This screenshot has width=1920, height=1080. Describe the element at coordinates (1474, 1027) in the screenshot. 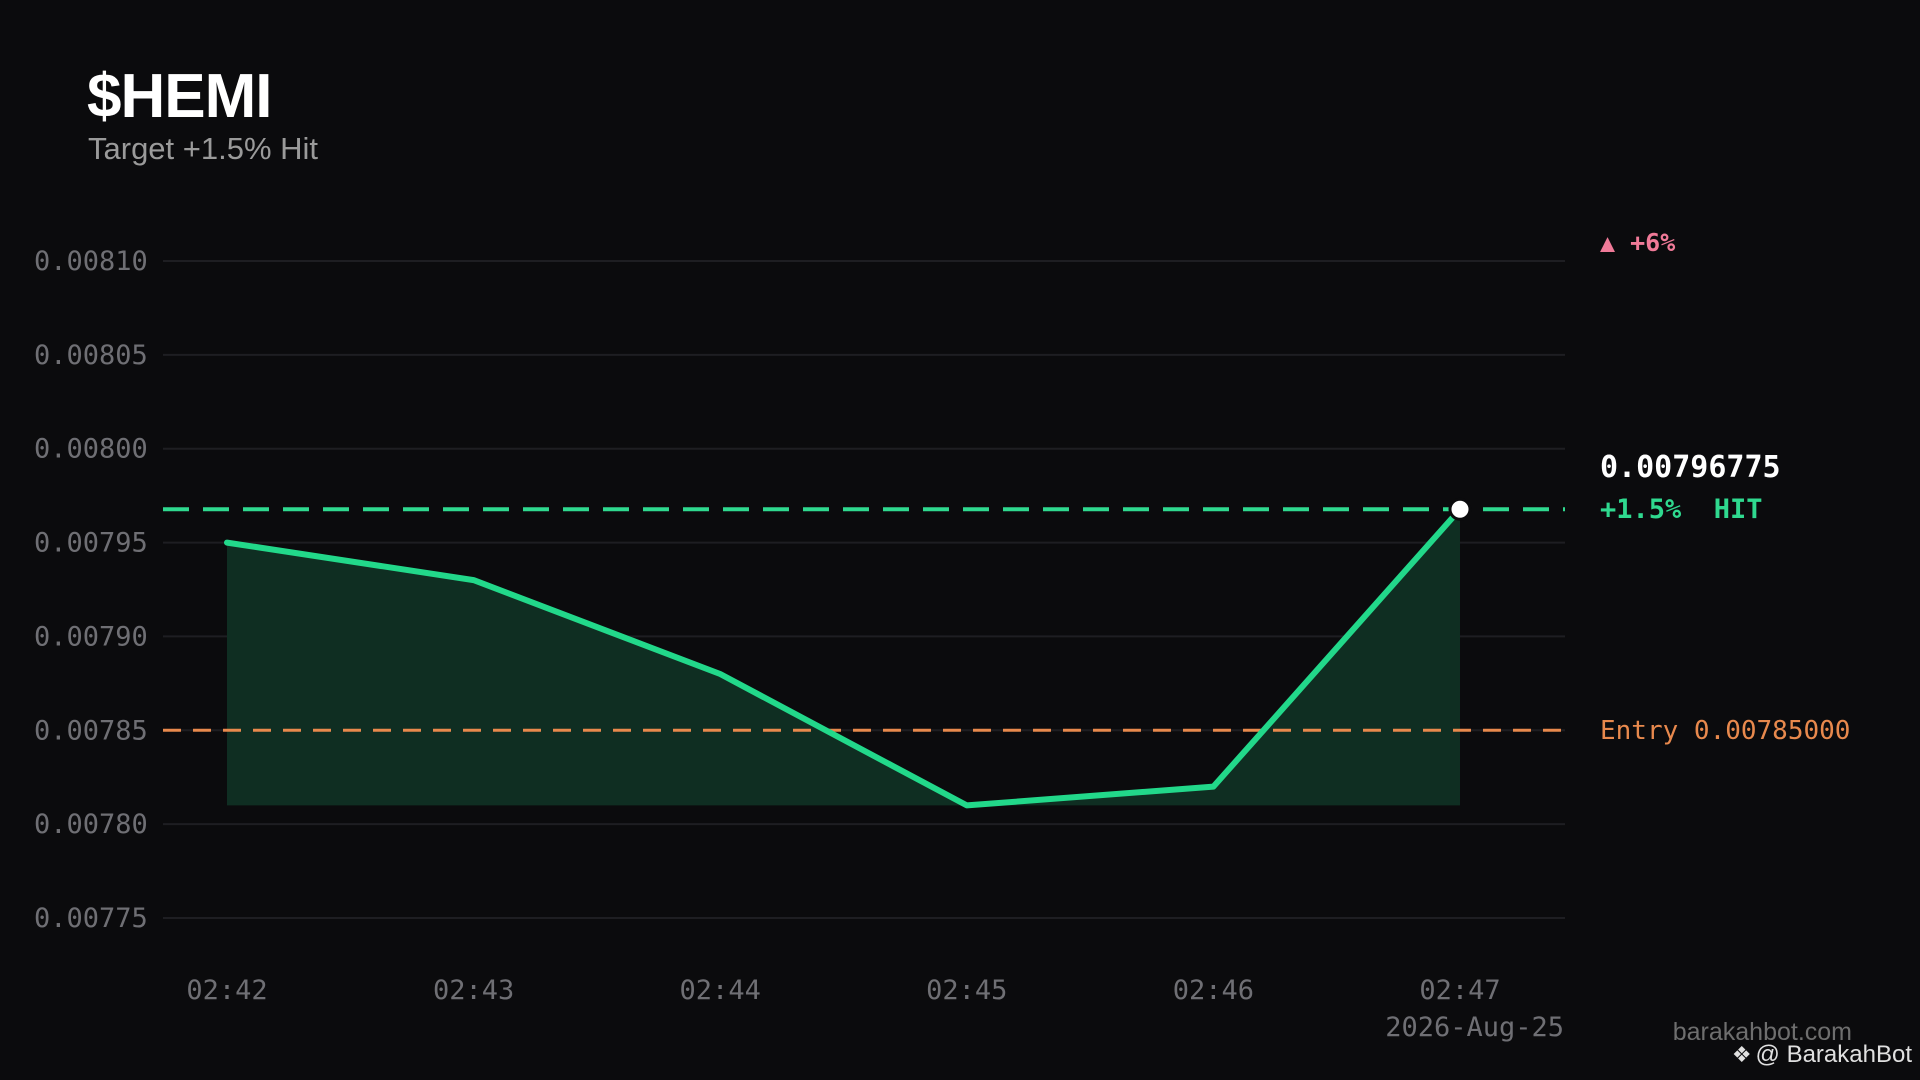

I see `date-label: 2026-Aug-25` at that location.